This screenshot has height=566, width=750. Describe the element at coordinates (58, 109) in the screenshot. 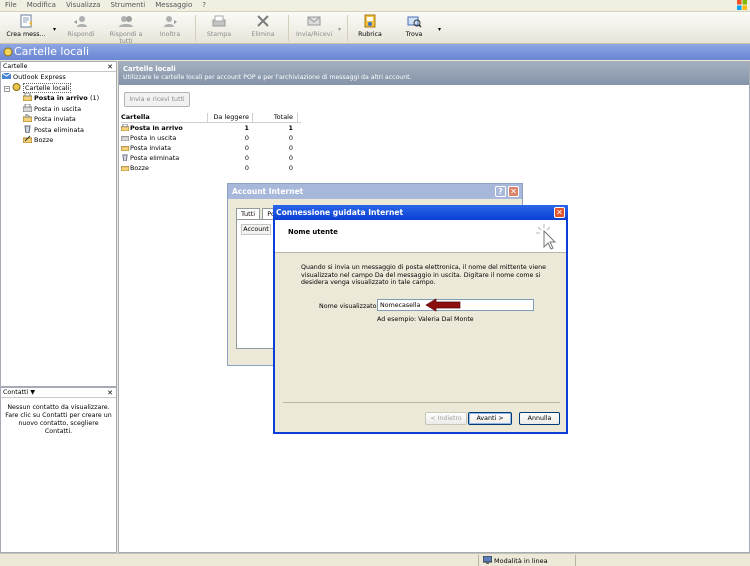

I see `tree-item-outbox: Posta in uscita` at that location.